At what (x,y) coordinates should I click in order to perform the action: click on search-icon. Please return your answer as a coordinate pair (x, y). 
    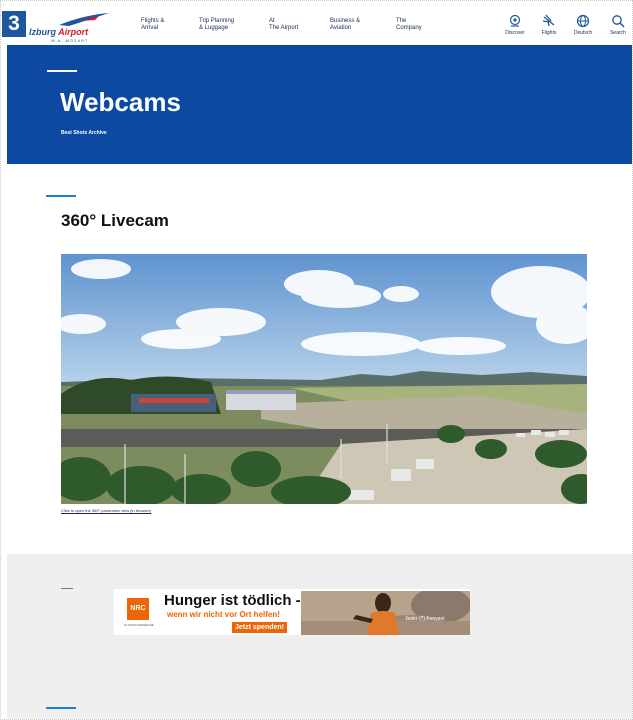
    Looking at the image, I should click on (618, 21).